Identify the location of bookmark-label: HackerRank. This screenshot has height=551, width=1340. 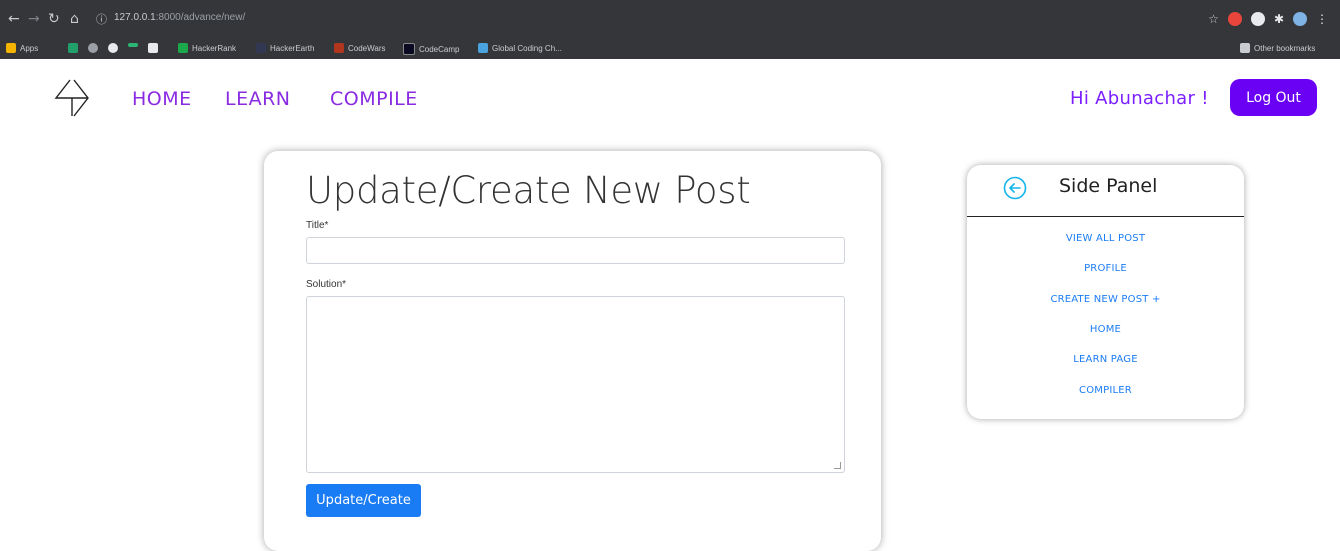
(214, 48).